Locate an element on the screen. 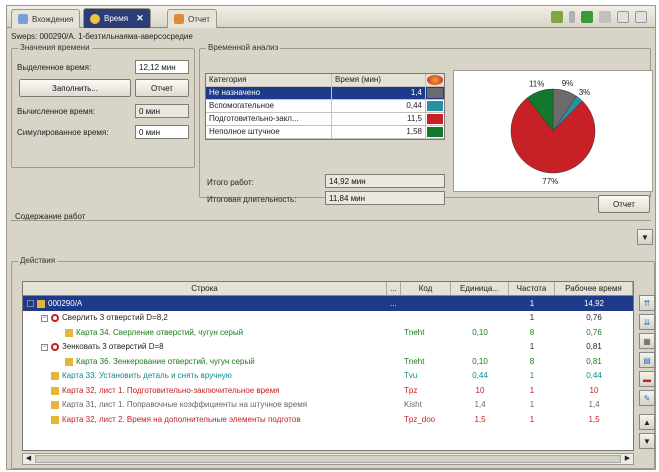 The width and height of the screenshot is (659, 472). tab-bar: Вхождения Время ✕ Отчет is located at coordinates (331, 17).